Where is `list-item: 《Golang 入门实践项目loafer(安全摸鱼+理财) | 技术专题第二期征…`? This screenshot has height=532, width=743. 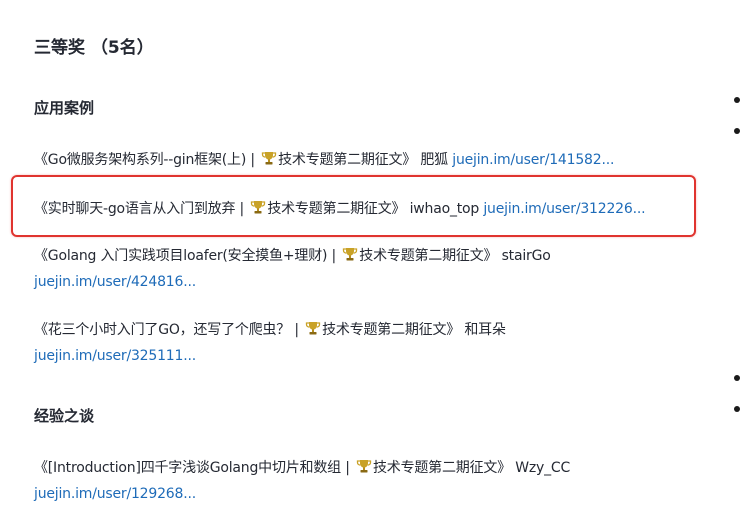
list-item: 《Golang 入门实践项目loafer(安全摸鱼+理财) | 技术专题第二期征… is located at coordinates (364, 269).